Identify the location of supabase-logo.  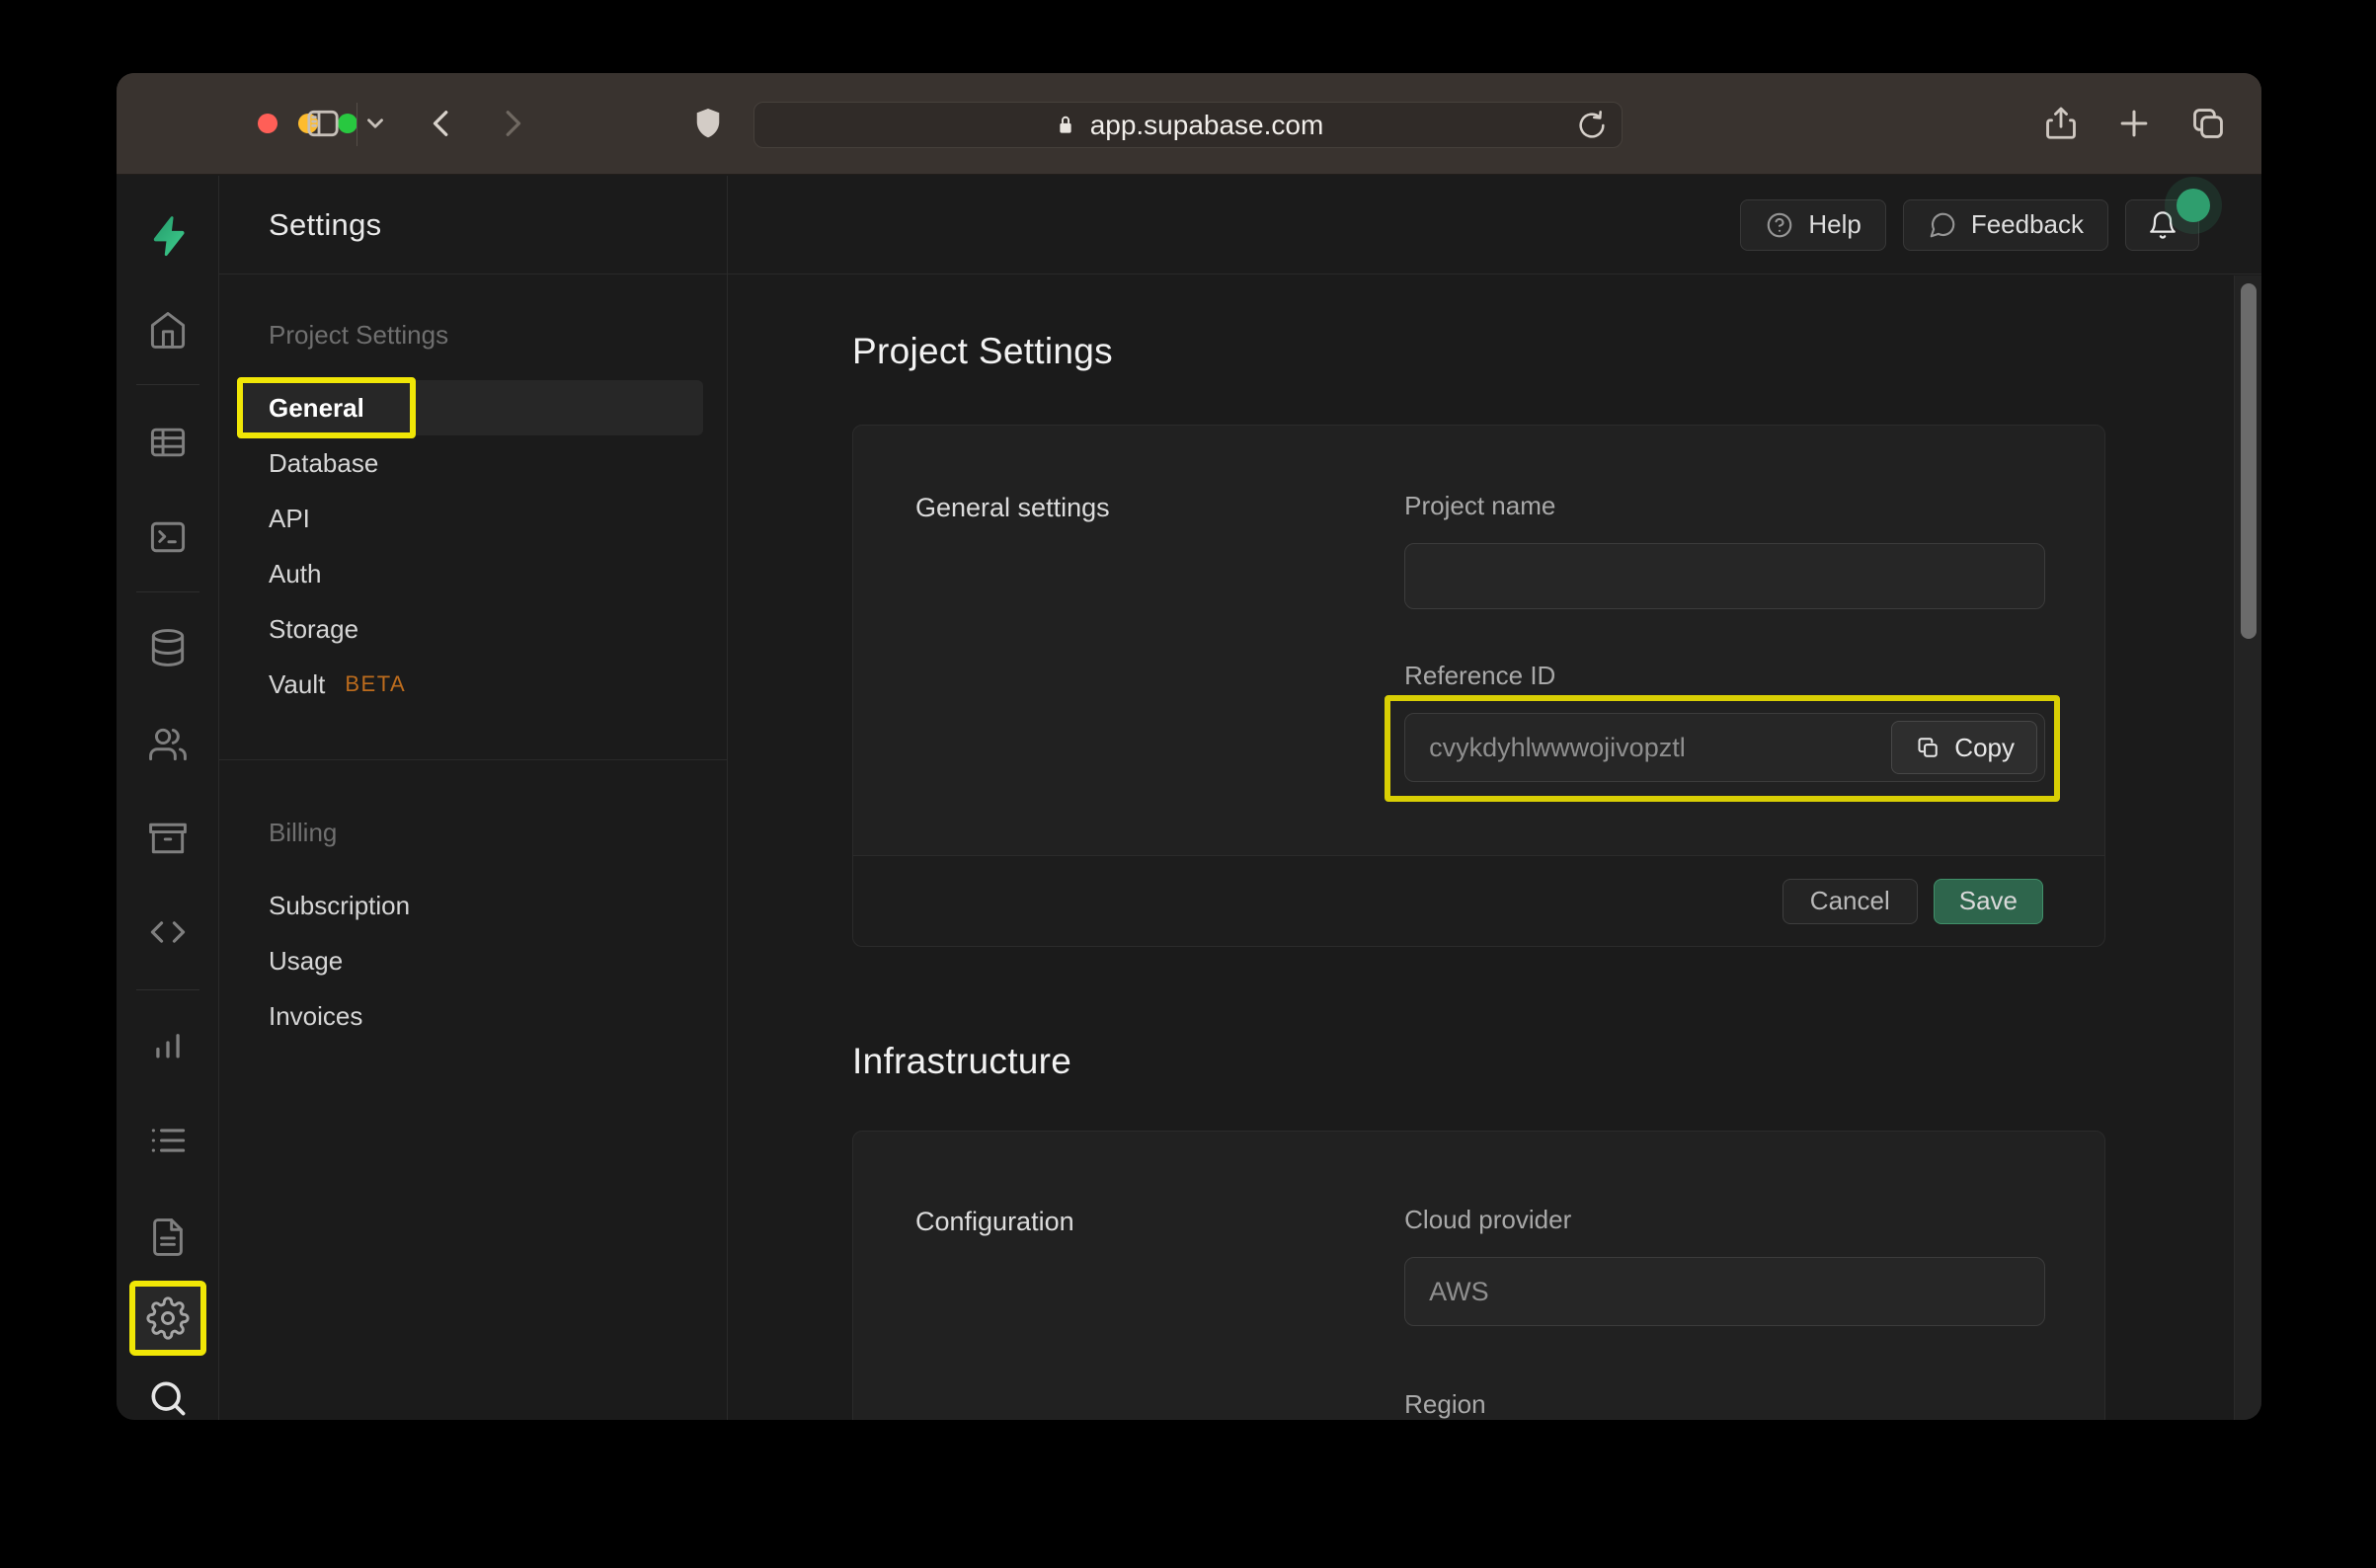
(168, 236).